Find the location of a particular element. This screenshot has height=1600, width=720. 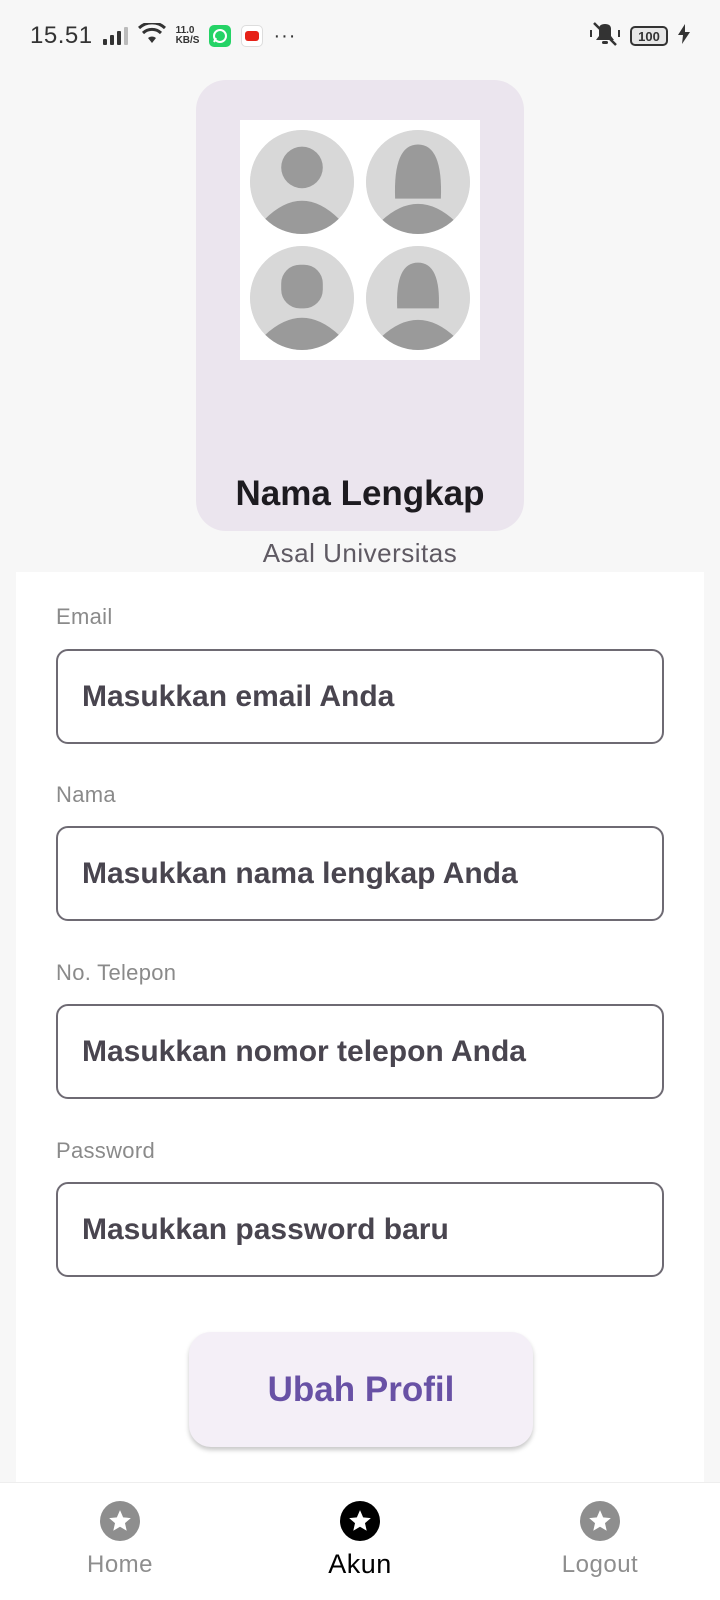

password-field is located at coordinates (360, 1229).